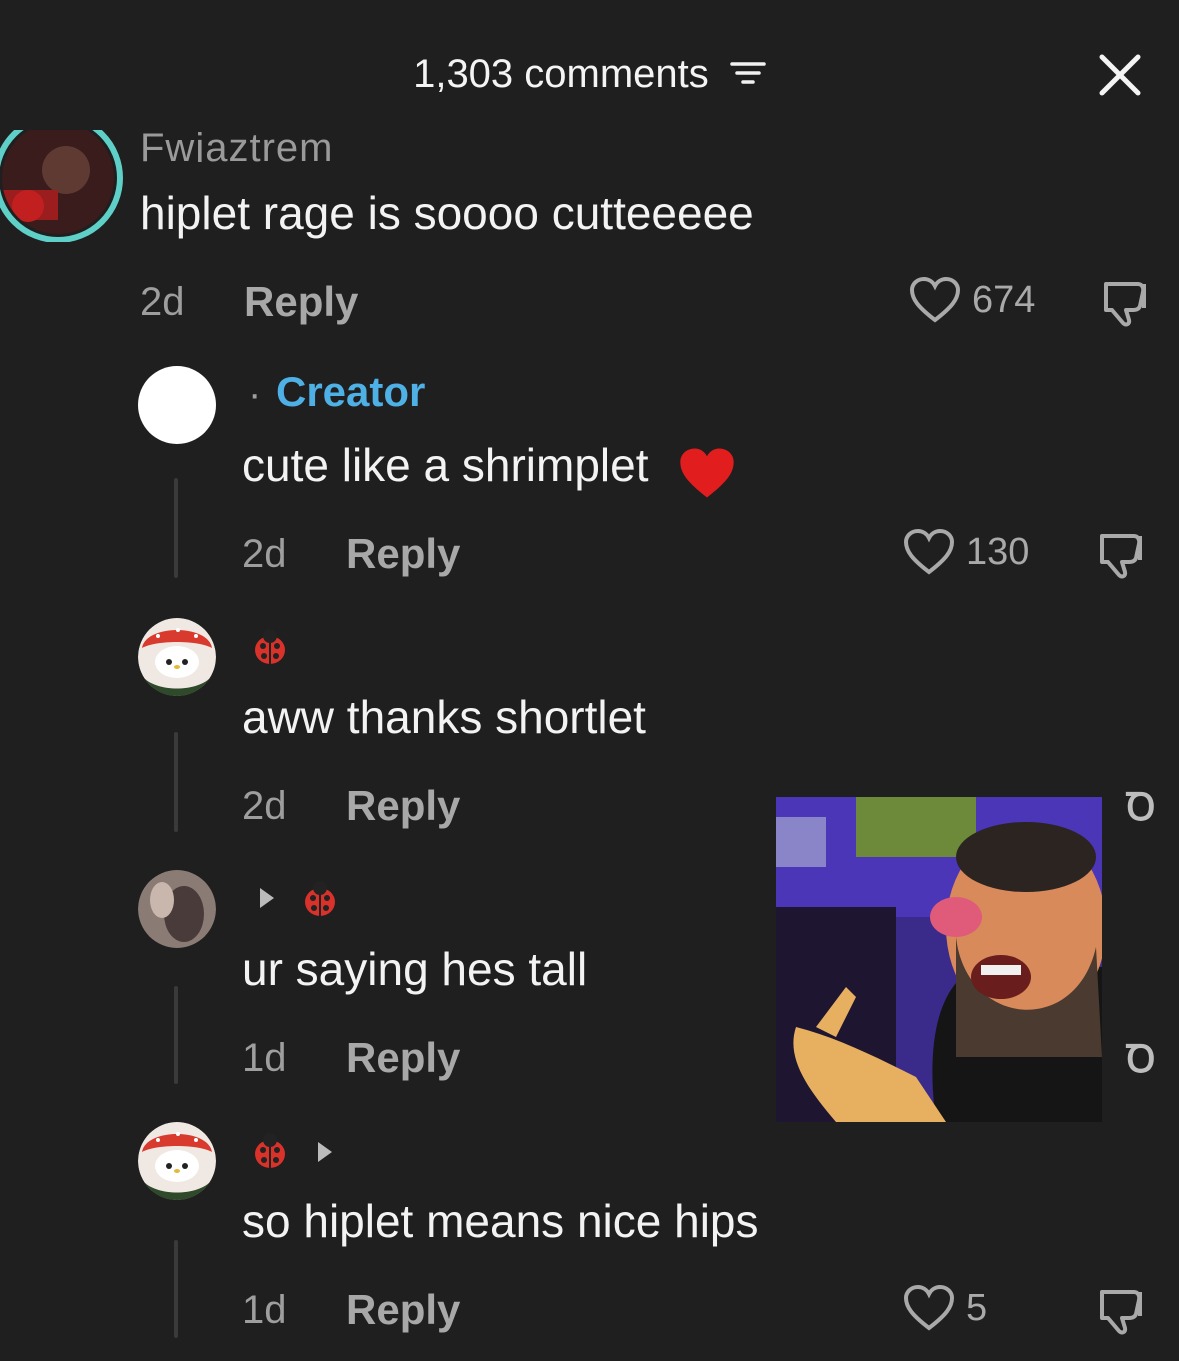 The width and height of the screenshot is (1179, 1361). Describe the element at coordinates (561, 74) in the screenshot. I see `comments-count: 1,303 comments` at that location.